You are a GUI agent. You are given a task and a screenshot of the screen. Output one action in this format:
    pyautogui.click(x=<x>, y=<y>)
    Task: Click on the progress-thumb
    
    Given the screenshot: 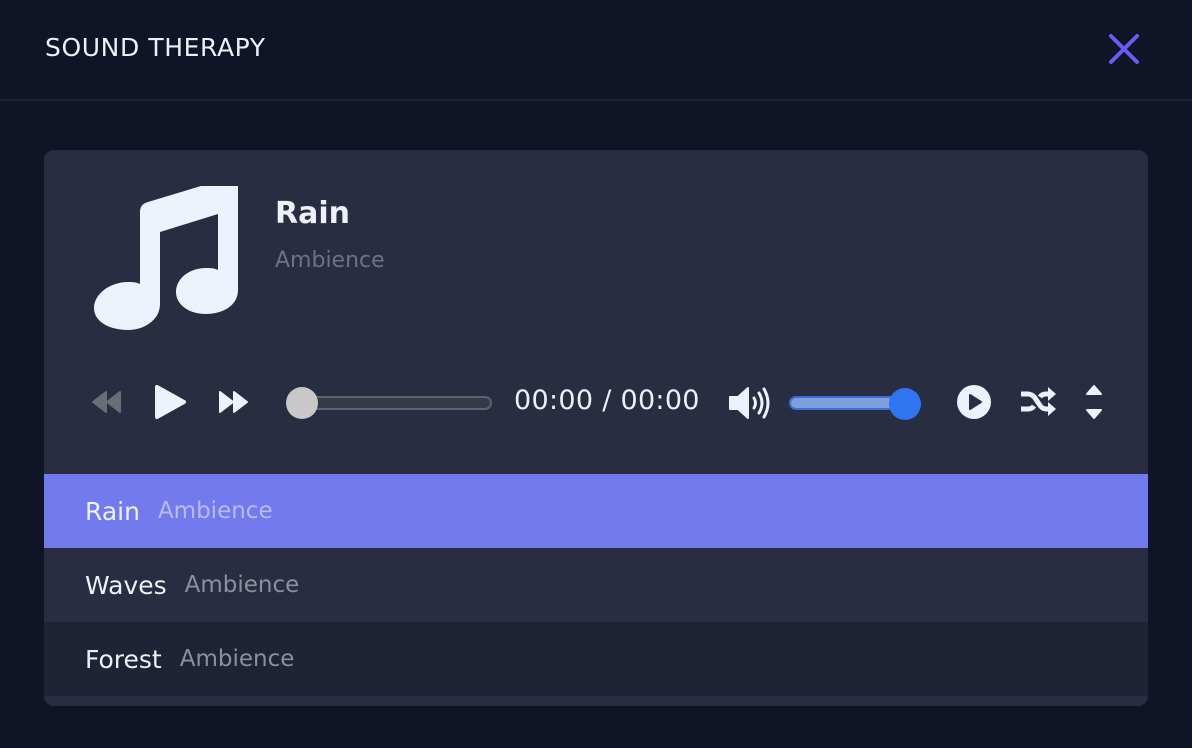 What is the action you would take?
    pyautogui.click(x=302, y=403)
    